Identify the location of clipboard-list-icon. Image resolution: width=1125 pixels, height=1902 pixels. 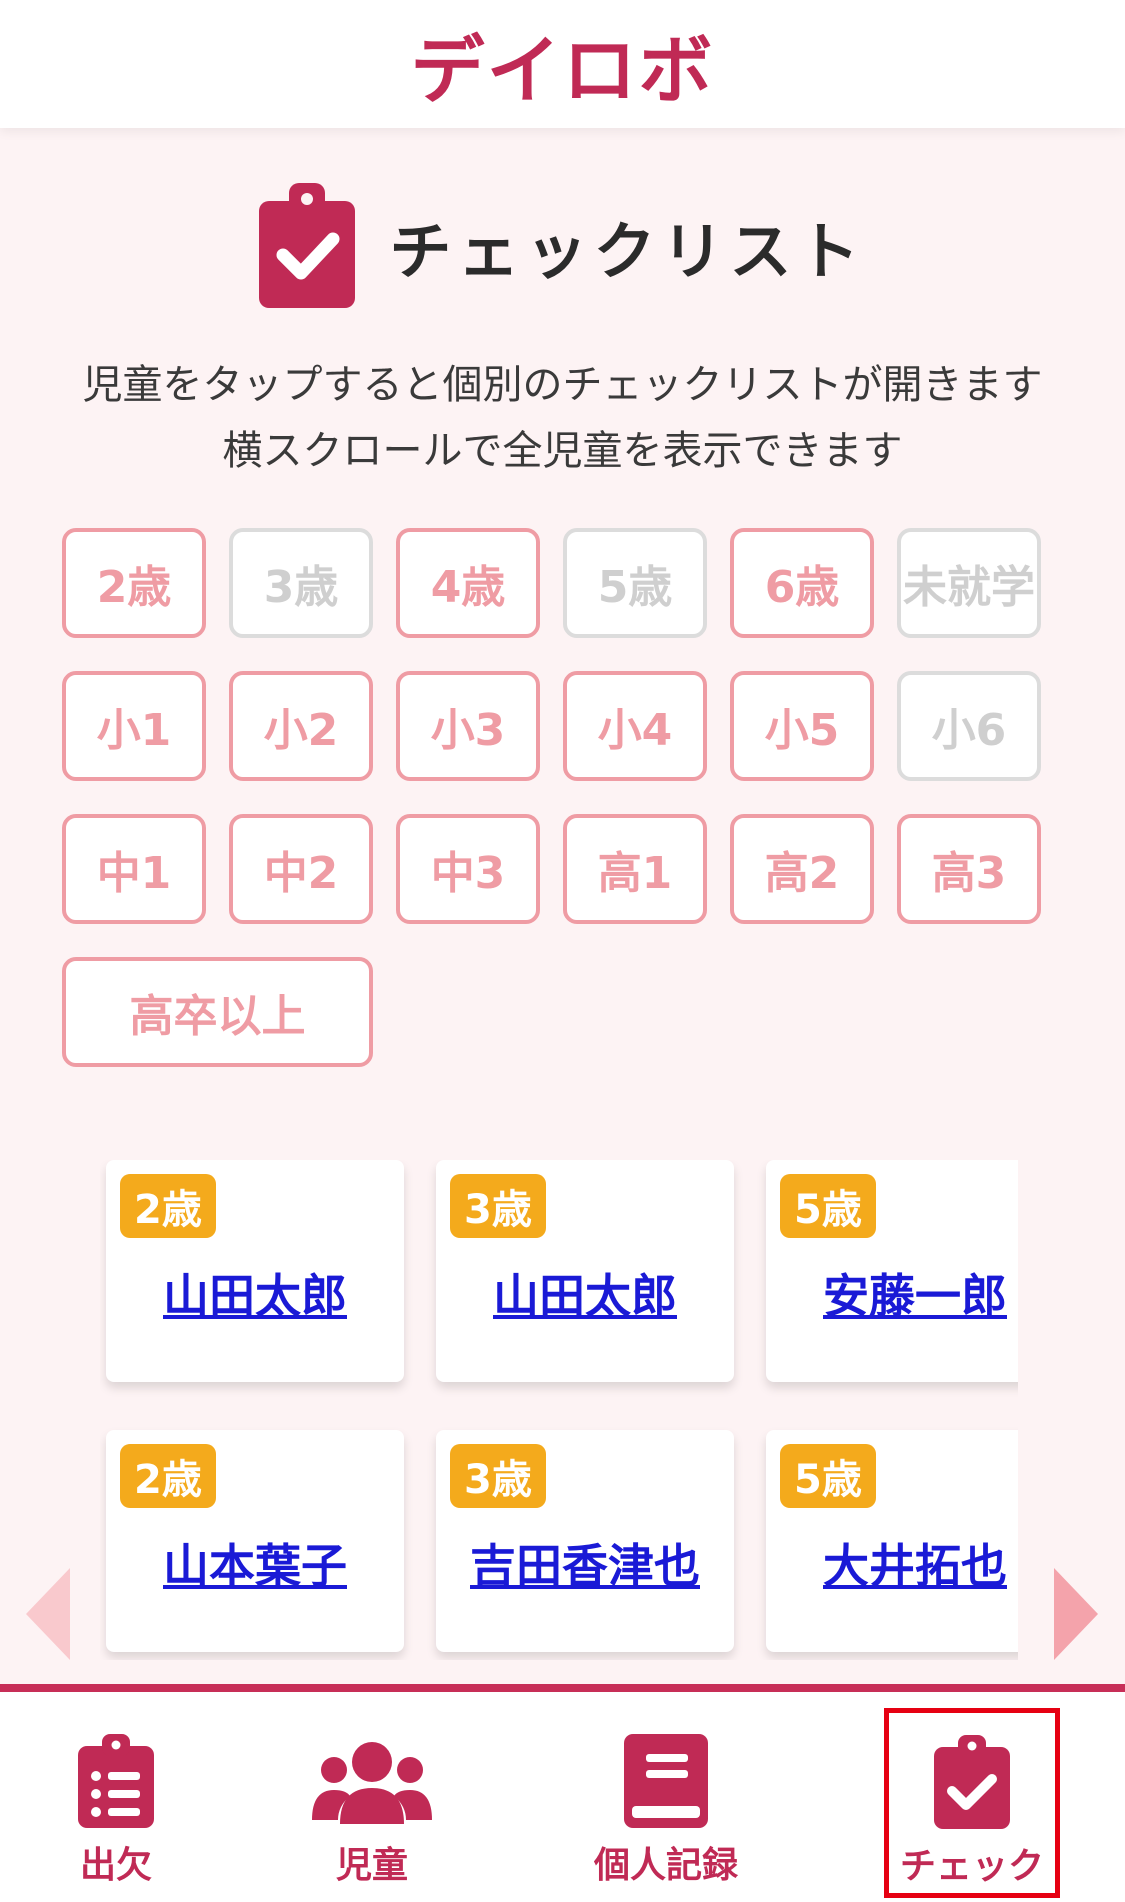
(116, 1781).